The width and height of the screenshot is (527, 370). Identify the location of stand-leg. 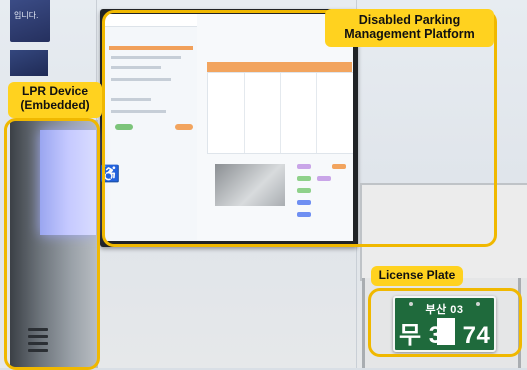
(363, 323).